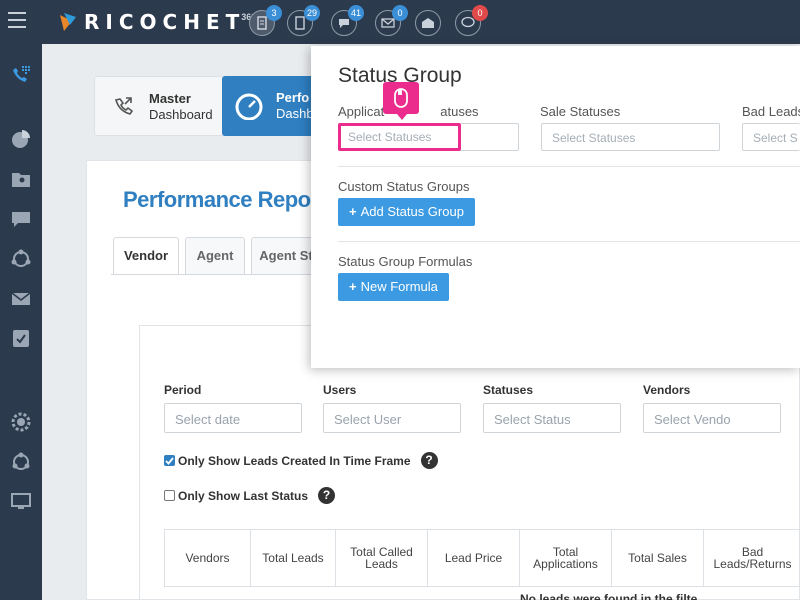  What do you see at coordinates (21, 299) in the screenshot?
I see `mail-icon` at bounding box center [21, 299].